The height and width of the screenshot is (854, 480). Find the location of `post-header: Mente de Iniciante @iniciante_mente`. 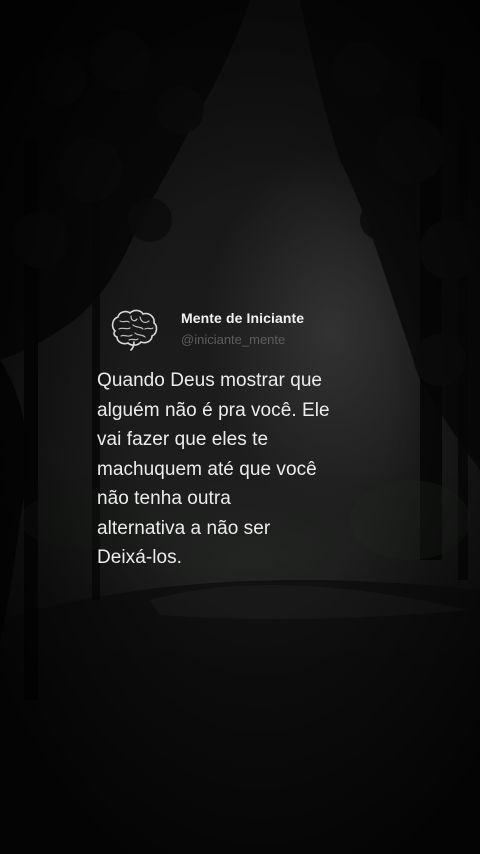

post-header: Mente de Iniciante @iniciante_mente is located at coordinates (247, 329).